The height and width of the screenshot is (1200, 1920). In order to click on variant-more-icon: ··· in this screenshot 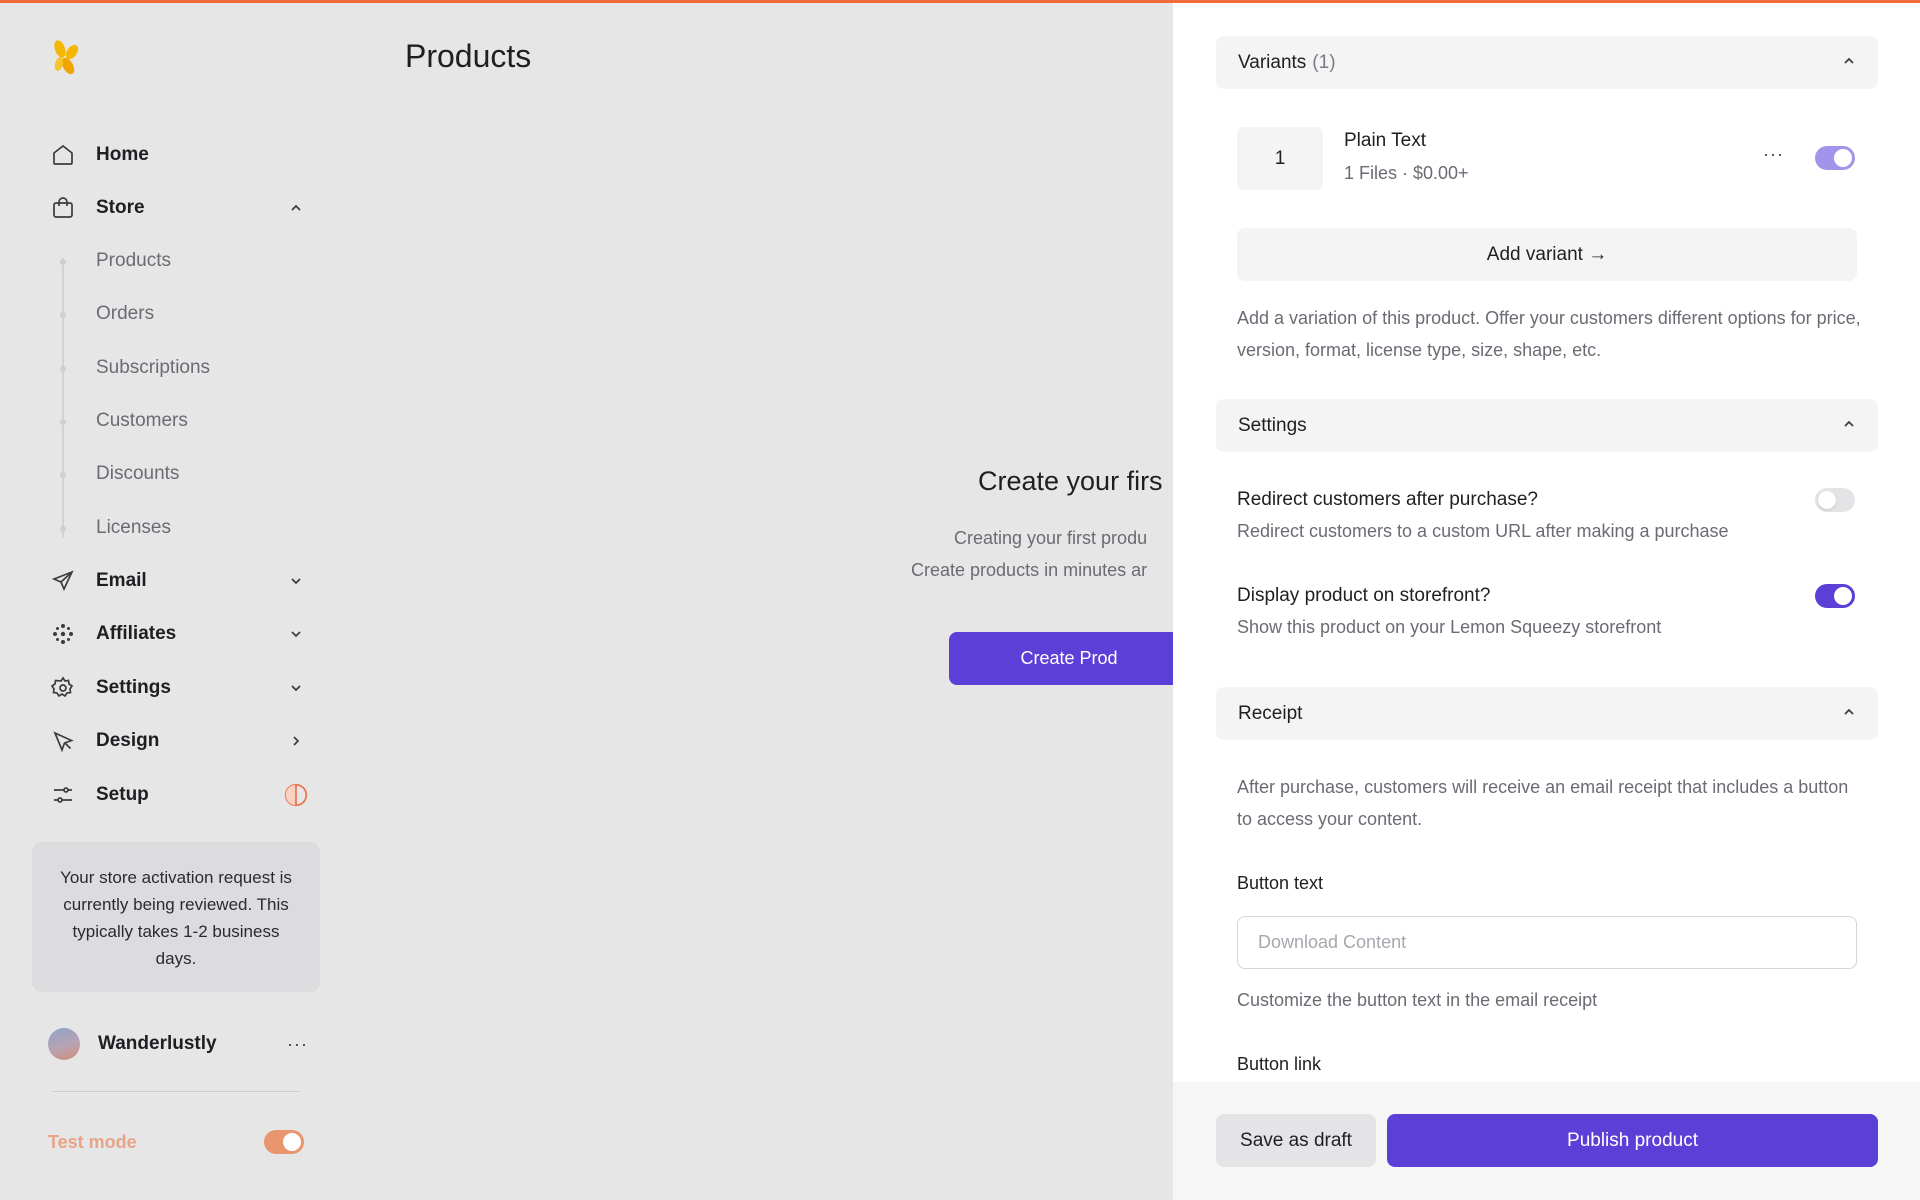, I will do `click(1773, 154)`.